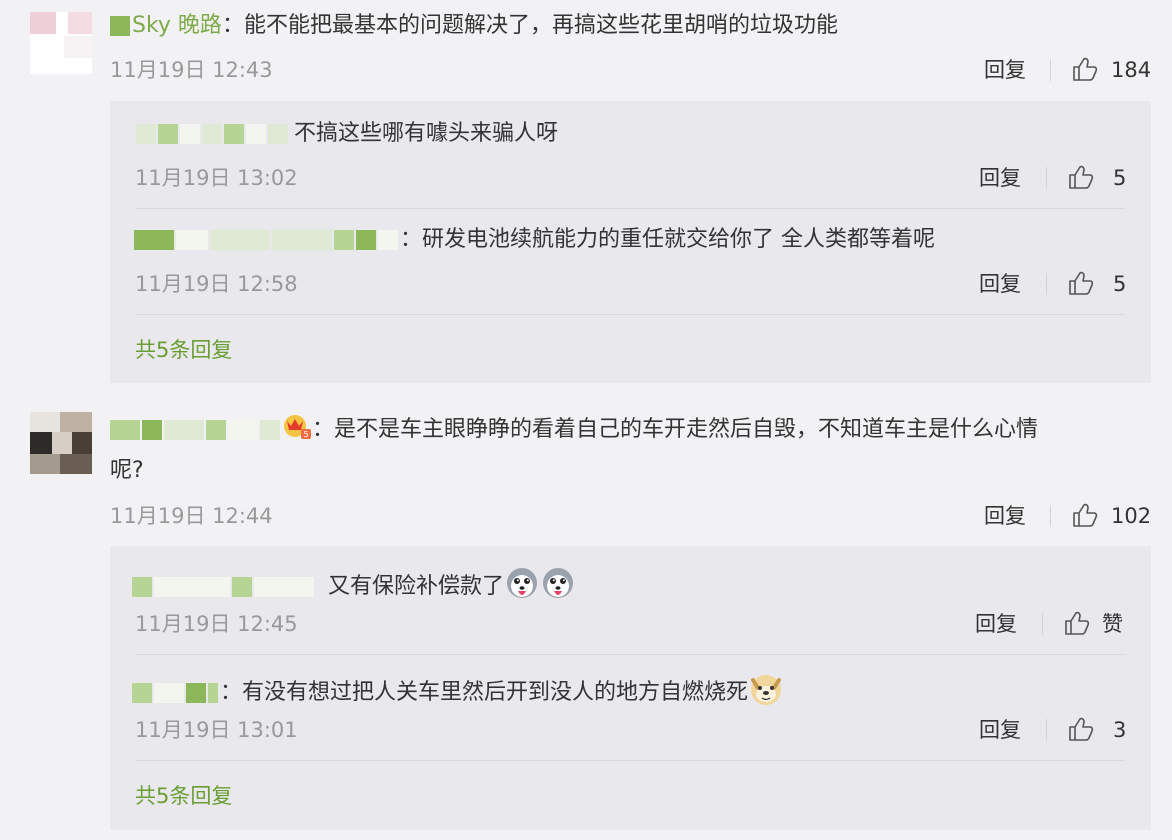  What do you see at coordinates (766, 693) in the screenshot?
I see `doge-emoji-icon` at bounding box center [766, 693].